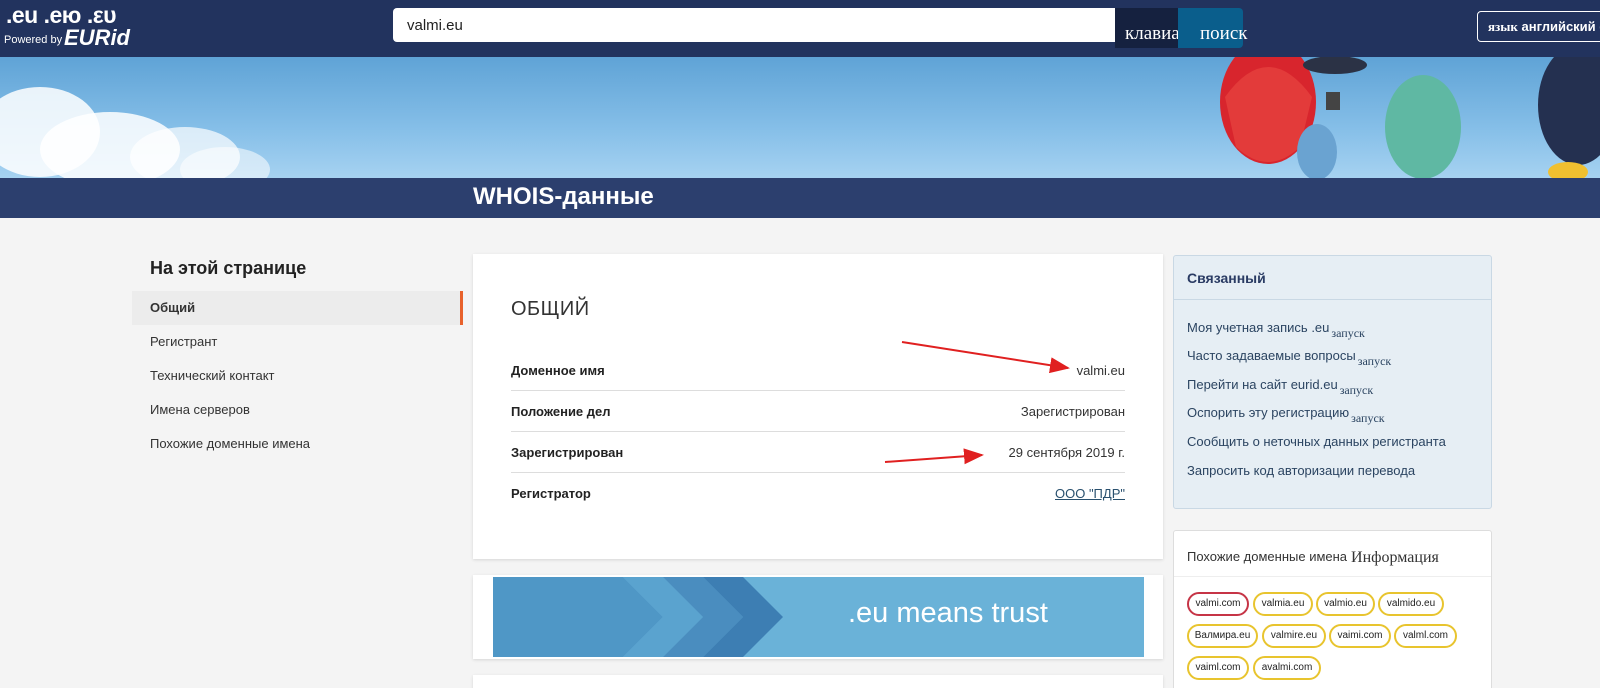 This screenshot has height=688, width=1600. What do you see at coordinates (1271, 355) in the screenshot?
I see `link-text: Часто задаваемые вопросы` at bounding box center [1271, 355].